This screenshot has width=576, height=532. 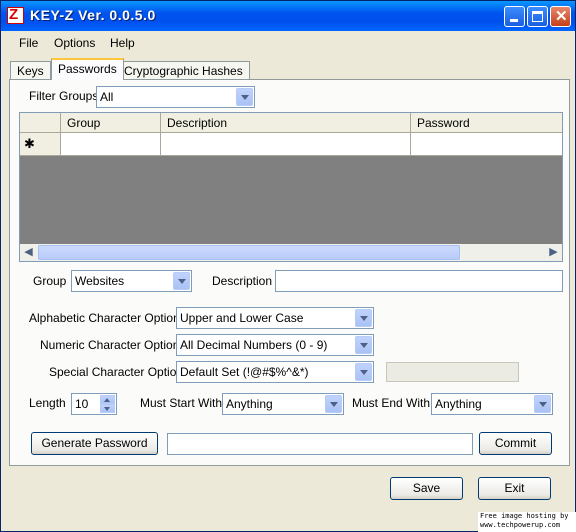 I want to click on alpha-options-value: Upper and Lower Case, so click(x=242, y=318).